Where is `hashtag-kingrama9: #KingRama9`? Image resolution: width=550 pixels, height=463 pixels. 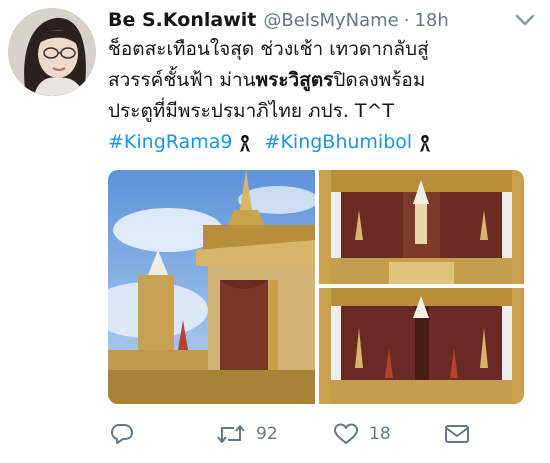
hashtag-kingrama9: #KingRama9 is located at coordinates (170, 142).